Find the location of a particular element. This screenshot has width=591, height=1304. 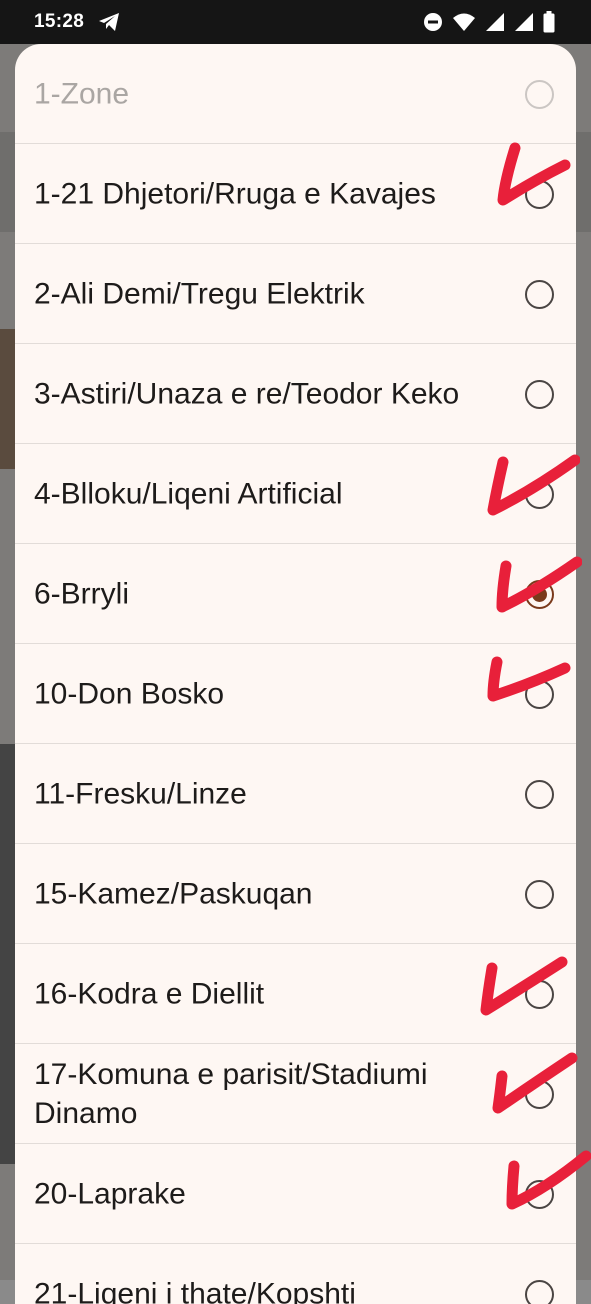

header-radio-button is located at coordinates (539, 94).